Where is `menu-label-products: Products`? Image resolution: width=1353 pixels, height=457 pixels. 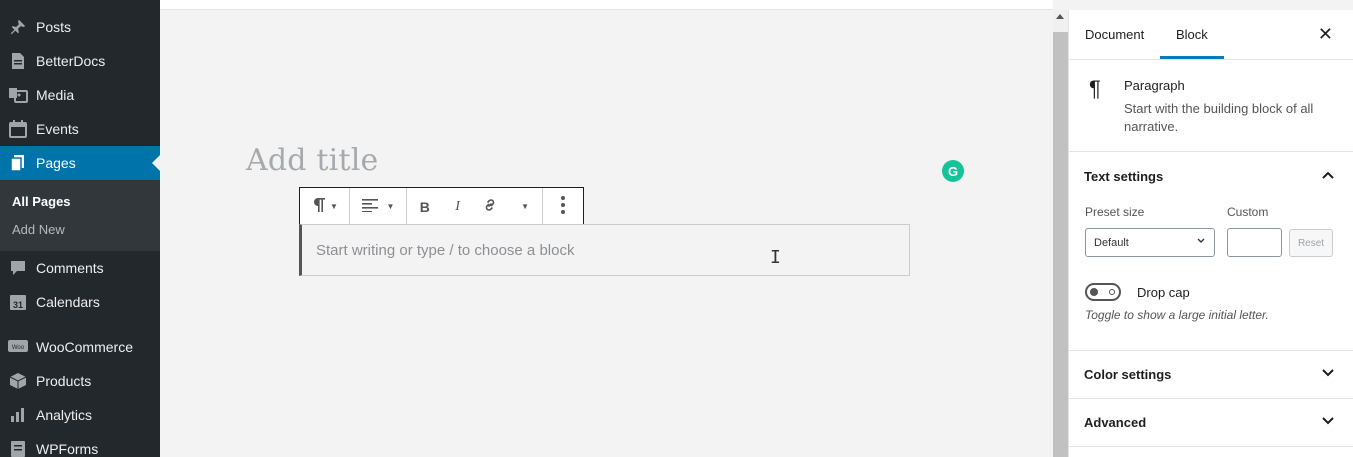 menu-label-products: Products is located at coordinates (64, 381).